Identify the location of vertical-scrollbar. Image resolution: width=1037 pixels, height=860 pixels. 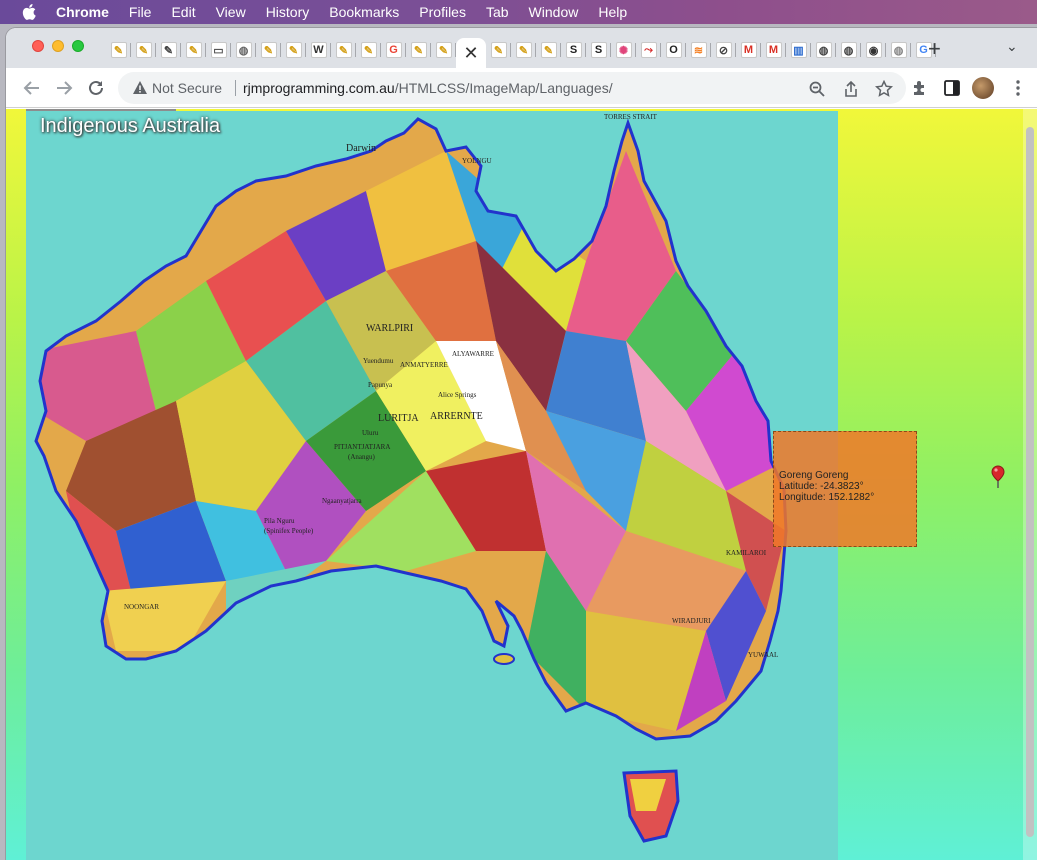
(1030, 484).